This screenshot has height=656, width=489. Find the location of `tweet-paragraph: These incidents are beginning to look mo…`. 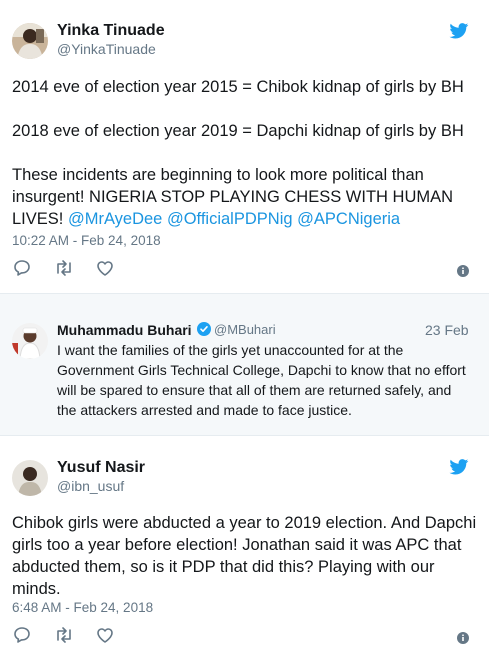

tweet-paragraph: These incidents are beginning to look mo… is located at coordinates (245, 197).